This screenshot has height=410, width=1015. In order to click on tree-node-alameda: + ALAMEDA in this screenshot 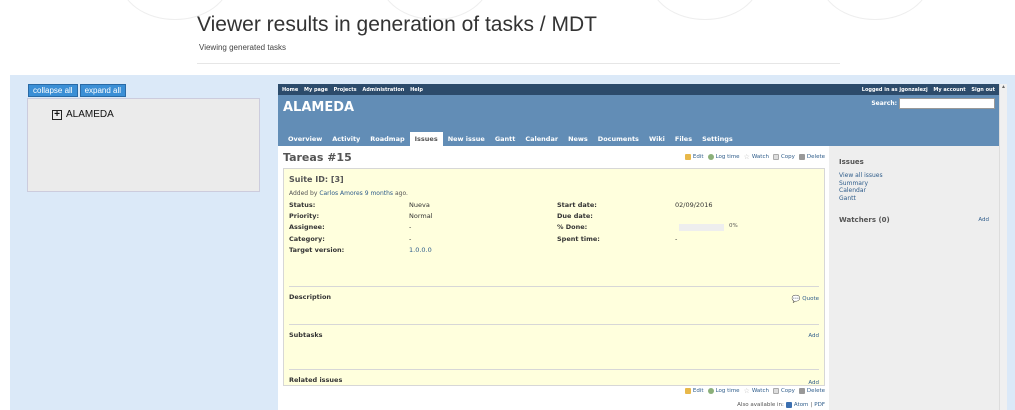, I will do `click(83, 114)`.